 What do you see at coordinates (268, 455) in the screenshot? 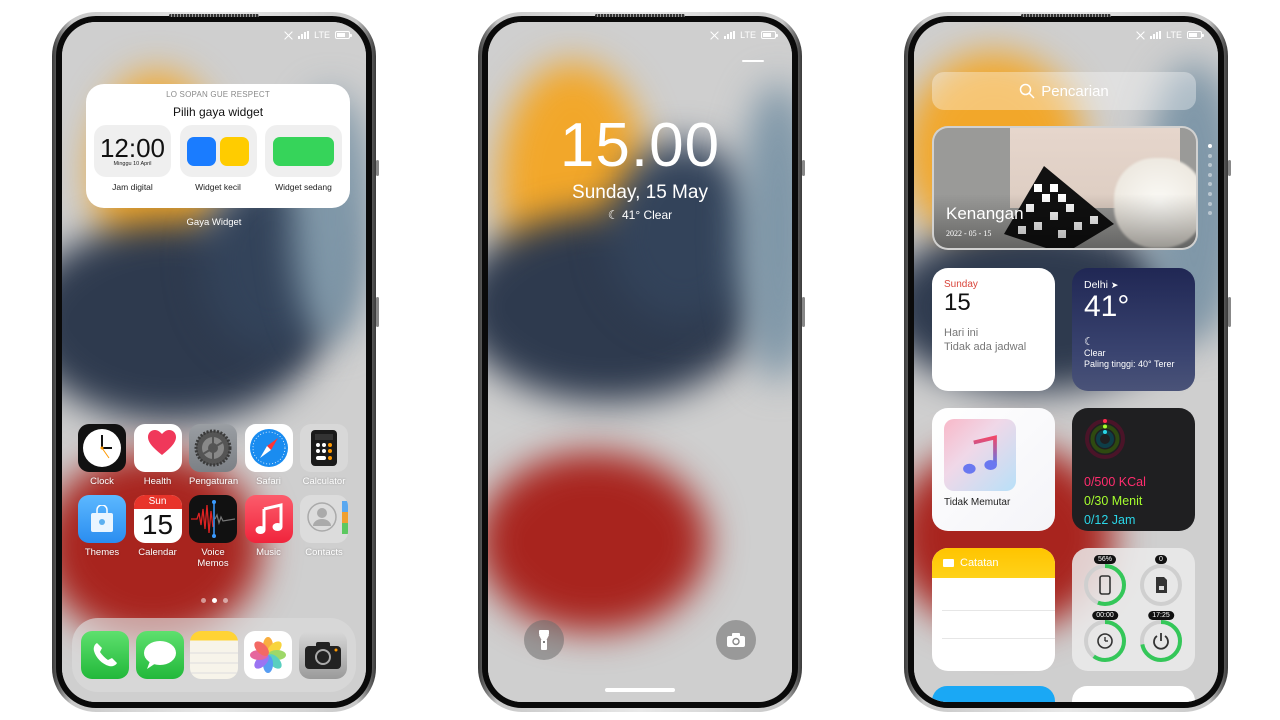
I see `app-safari: Safari` at bounding box center [268, 455].